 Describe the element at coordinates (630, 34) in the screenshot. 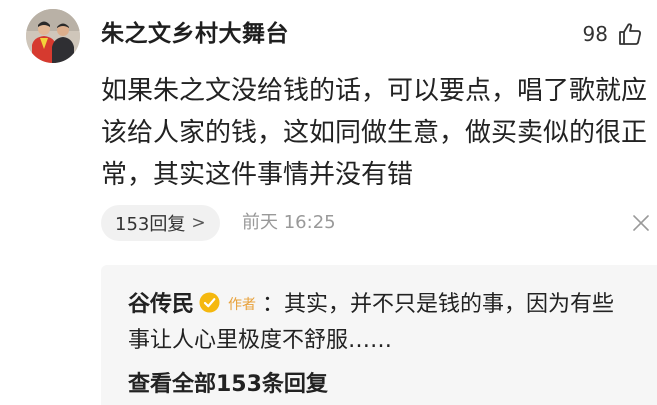

I see `thumbs-up-icon` at that location.